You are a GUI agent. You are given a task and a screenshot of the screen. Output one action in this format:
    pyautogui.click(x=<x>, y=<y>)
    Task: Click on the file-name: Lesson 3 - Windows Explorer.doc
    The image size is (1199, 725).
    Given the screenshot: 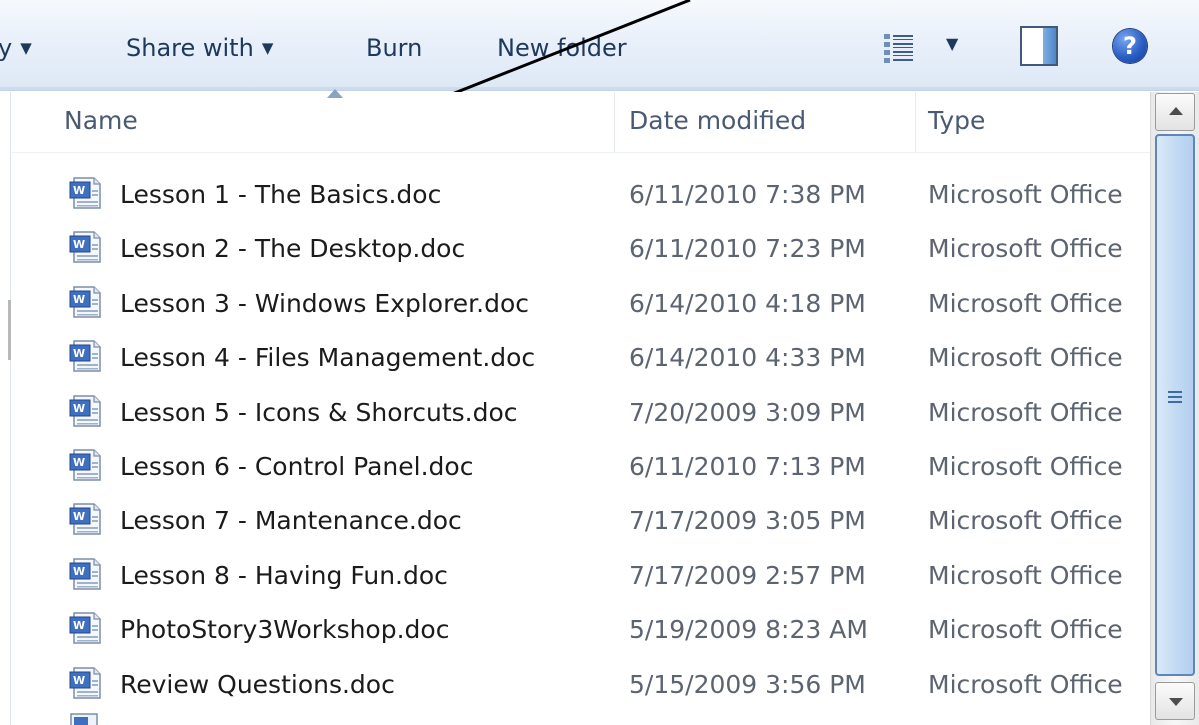 What is the action you would take?
    pyautogui.click(x=325, y=303)
    